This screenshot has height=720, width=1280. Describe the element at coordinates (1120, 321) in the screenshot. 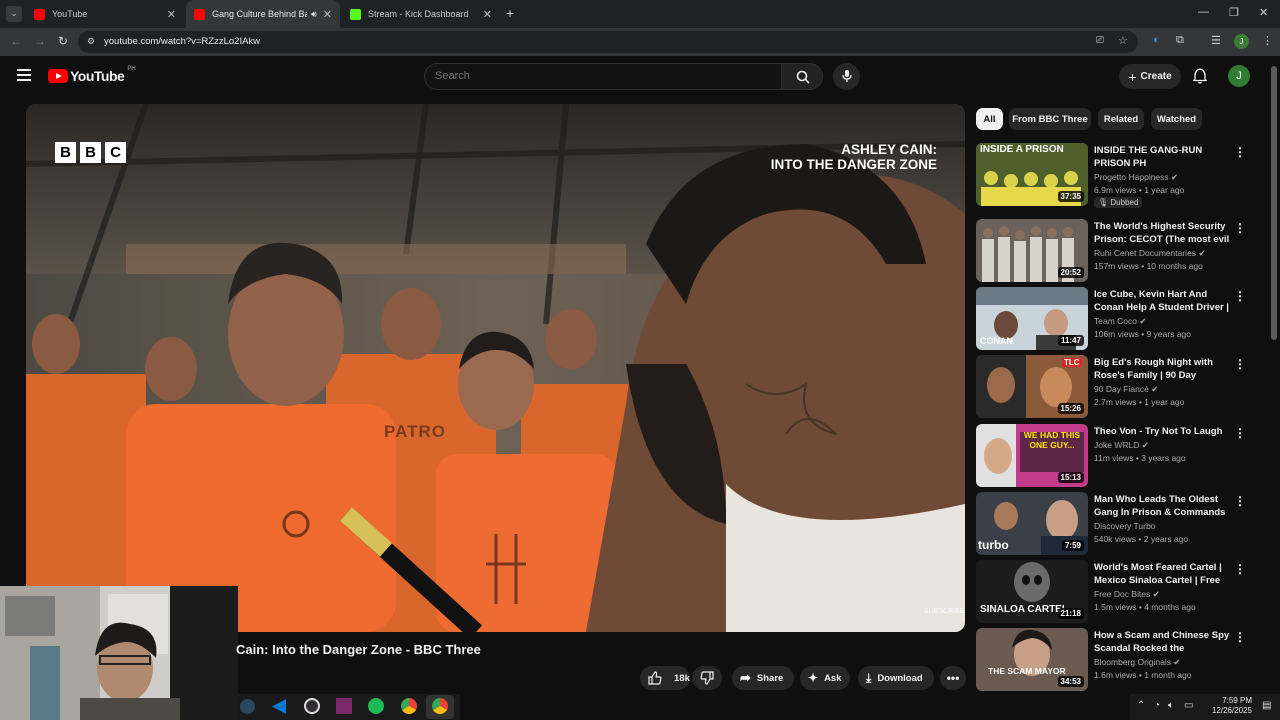

I see `channel-name: Team Coco ✔` at that location.